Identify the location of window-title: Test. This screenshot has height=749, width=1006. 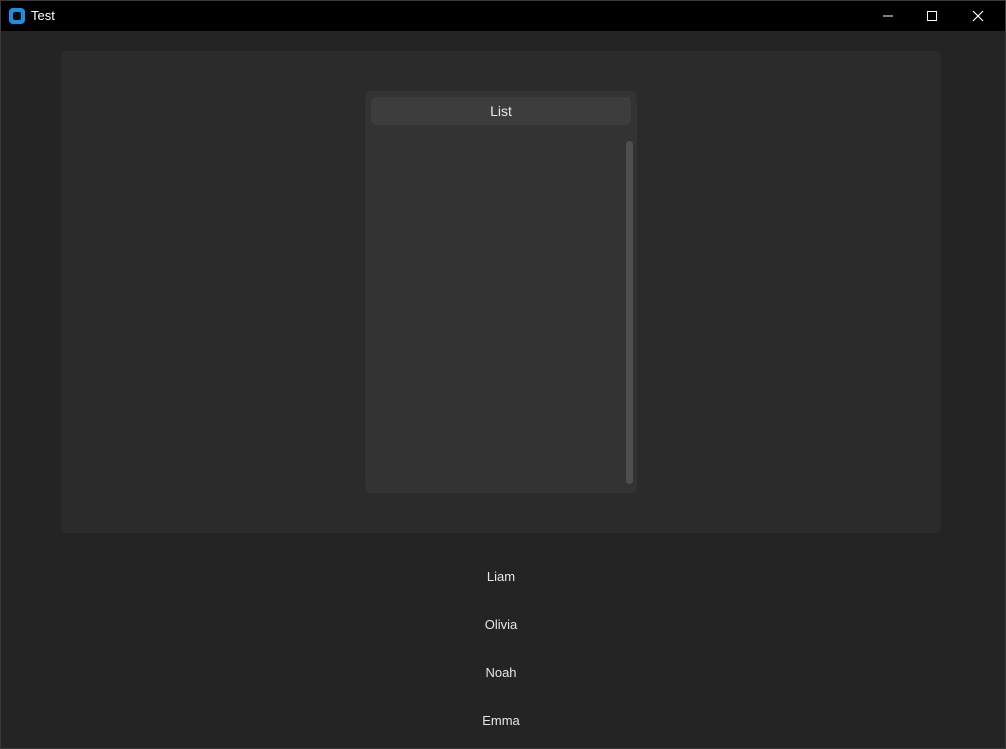
(43, 15).